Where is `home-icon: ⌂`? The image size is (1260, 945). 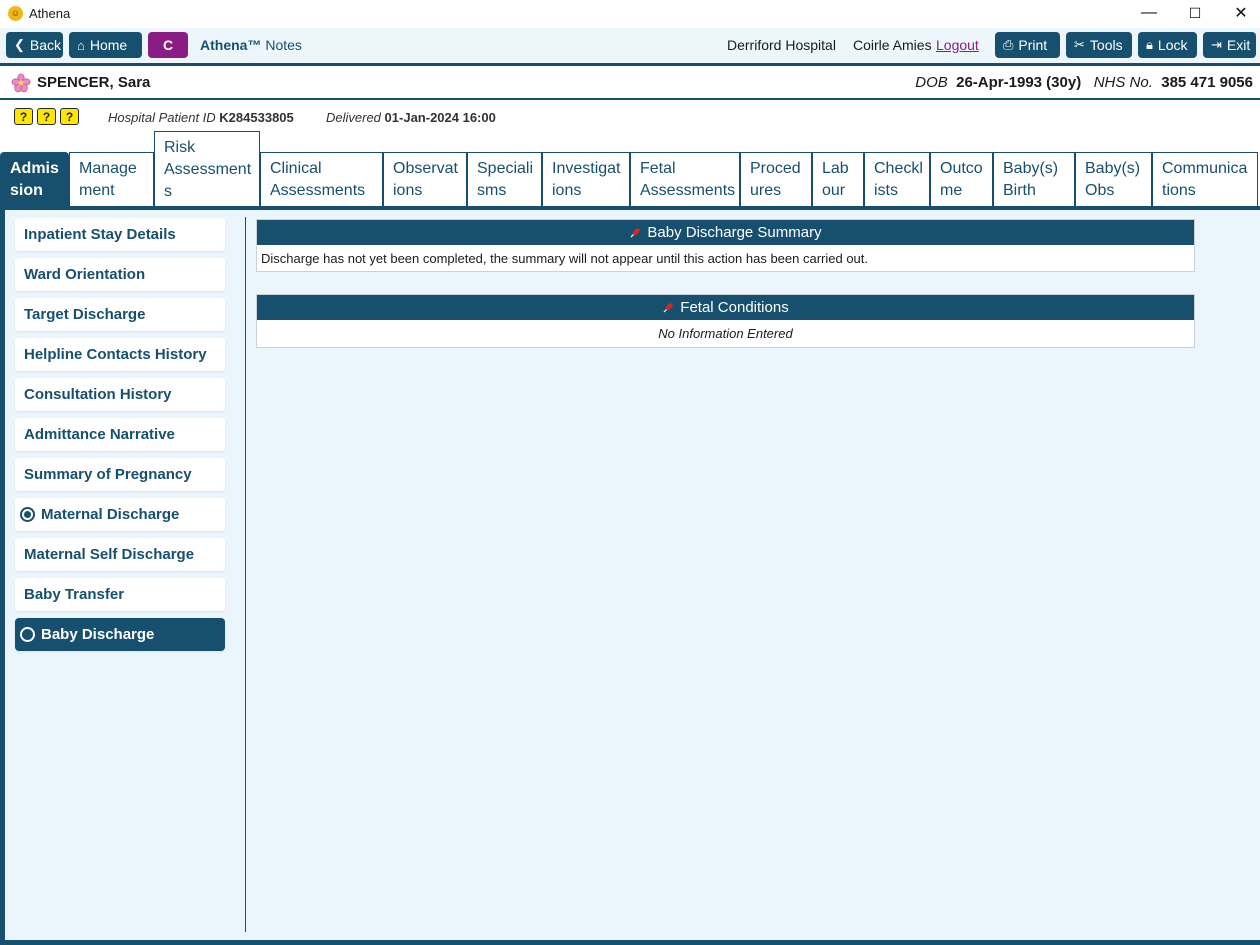
home-icon: ⌂ is located at coordinates (81, 45).